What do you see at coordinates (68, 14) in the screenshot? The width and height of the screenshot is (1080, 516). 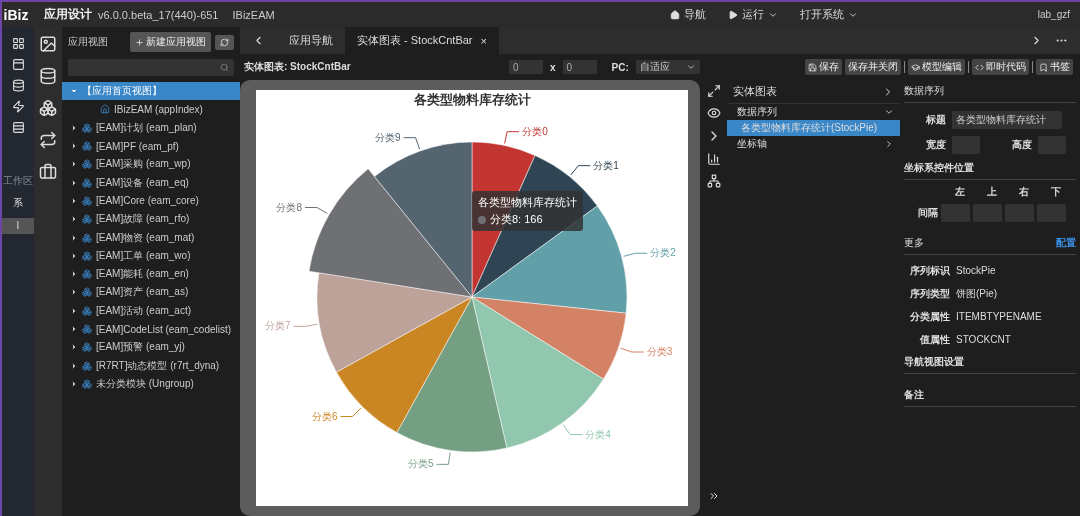 I see `app-title: 应用设计` at bounding box center [68, 14].